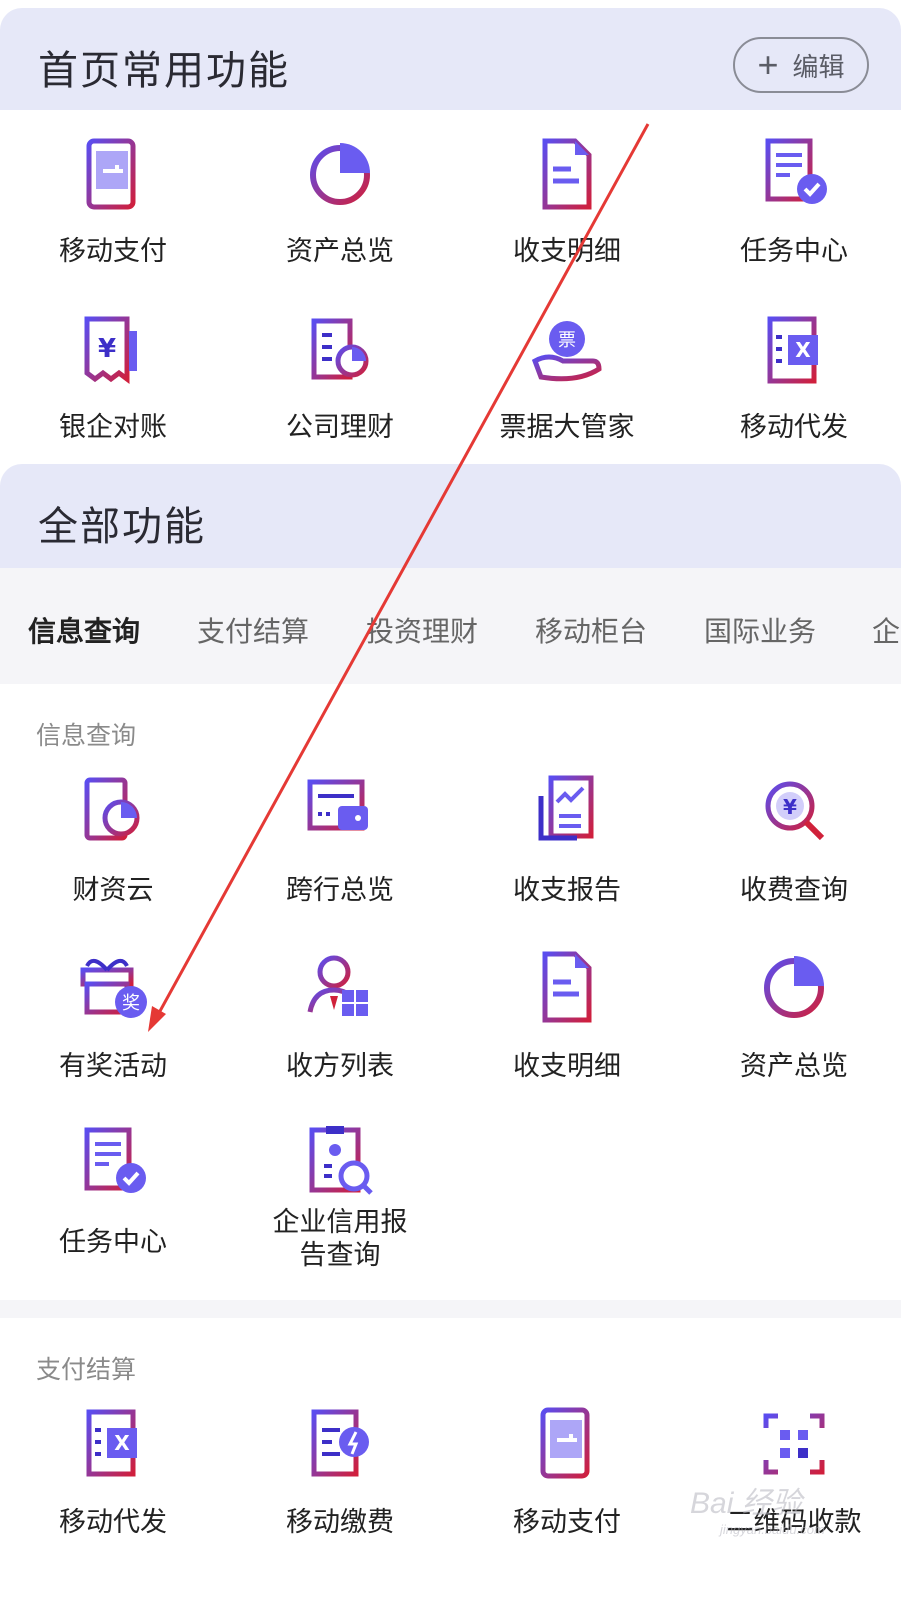 The width and height of the screenshot is (919, 1599). What do you see at coordinates (340, 427) in the screenshot?
I see `home-item-label: 公司理财` at bounding box center [340, 427].